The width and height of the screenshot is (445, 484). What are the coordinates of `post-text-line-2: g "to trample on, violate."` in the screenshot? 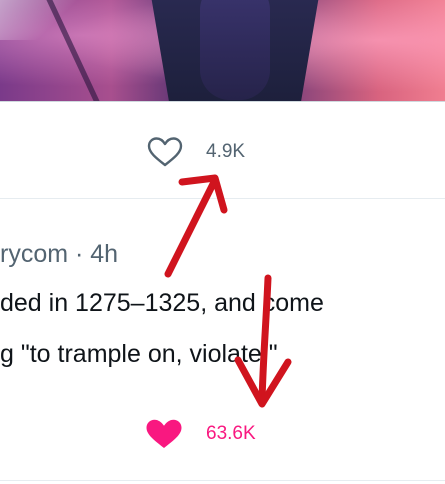 It's located at (139, 354).